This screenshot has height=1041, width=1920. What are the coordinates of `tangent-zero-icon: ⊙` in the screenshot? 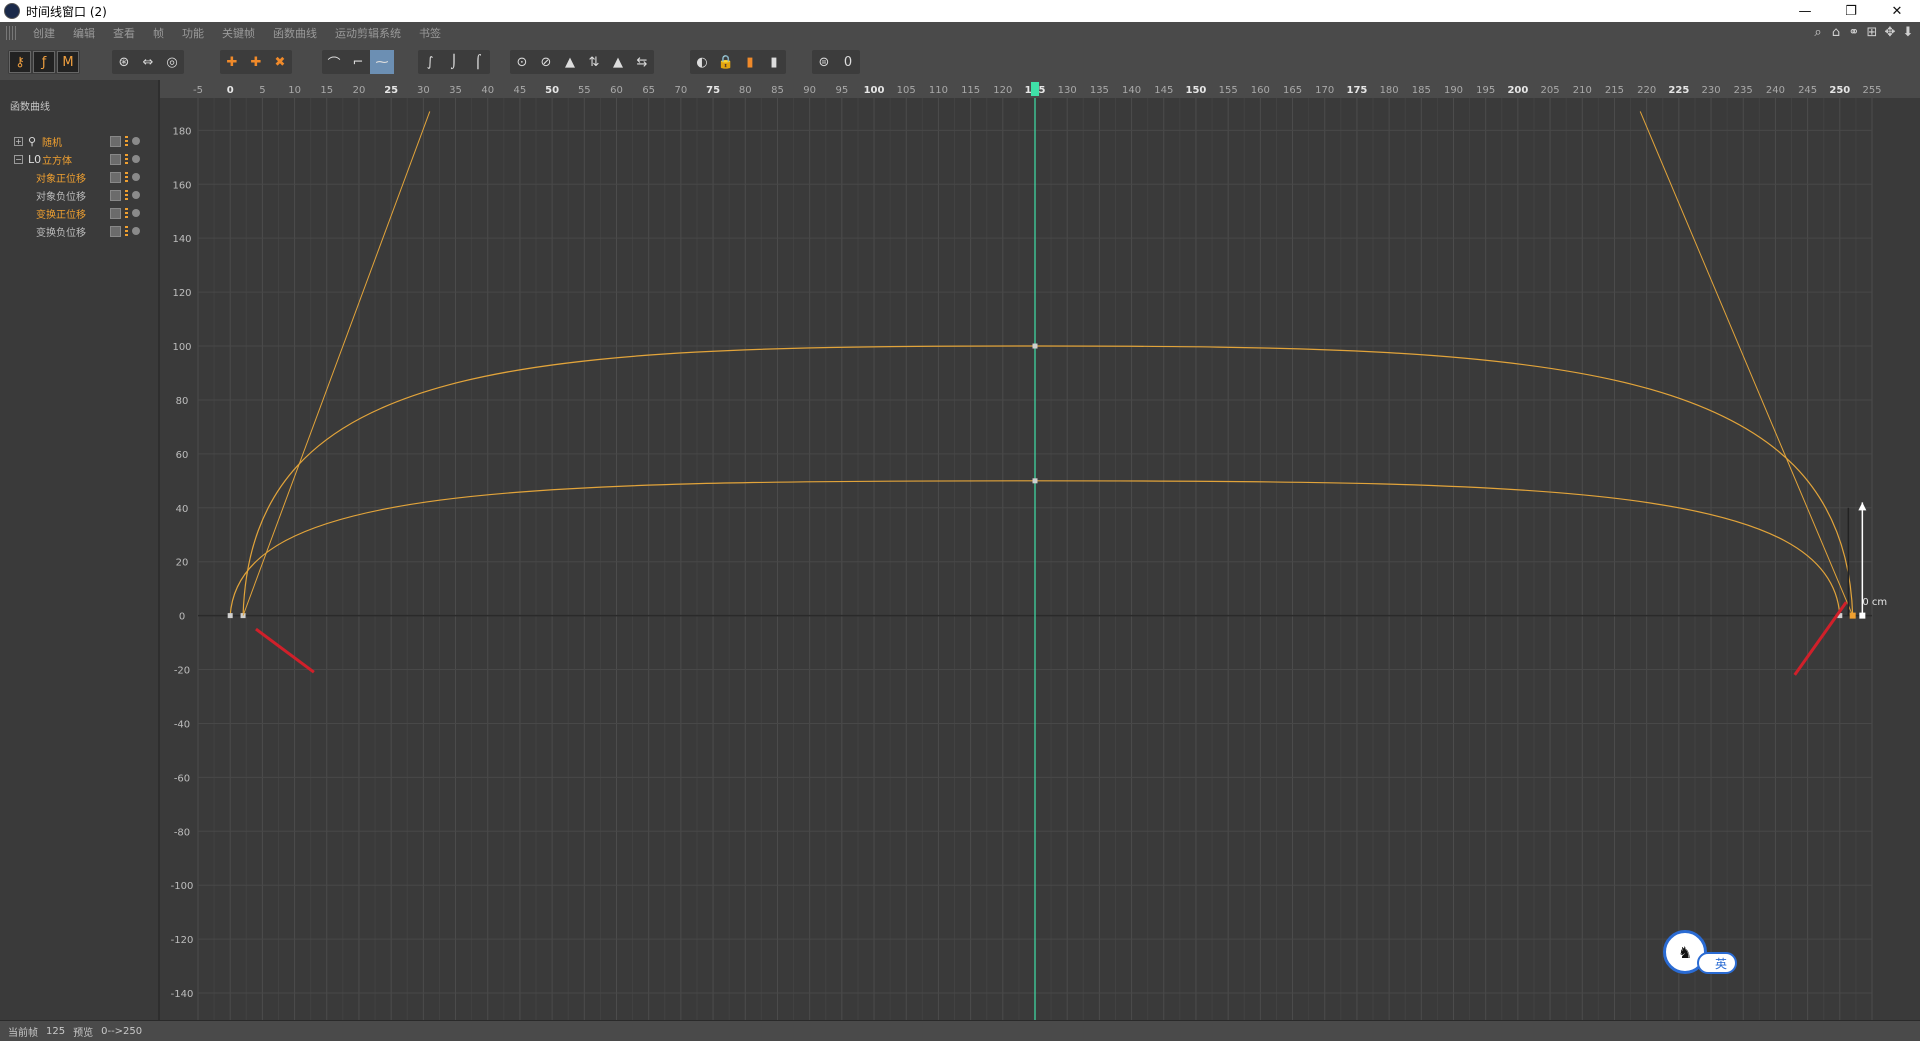 It's located at (522, 62).